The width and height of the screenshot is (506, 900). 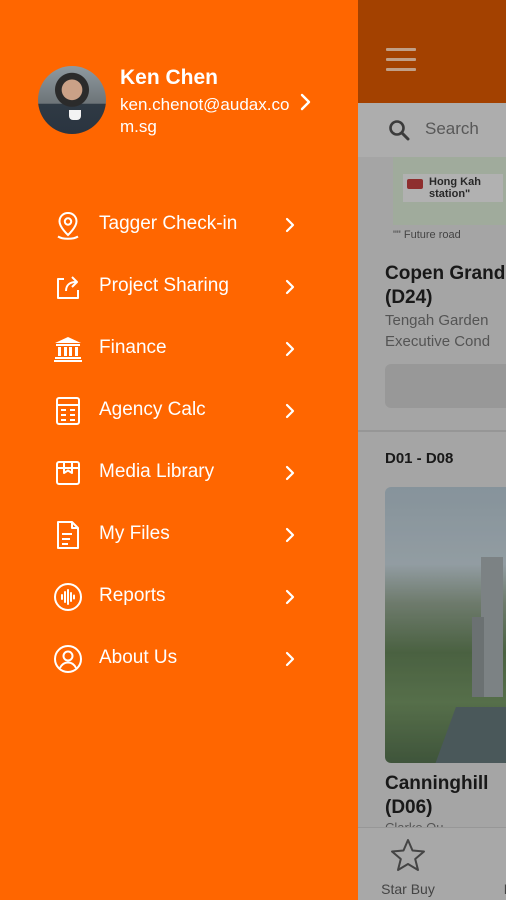 What do you see at coordinates (157, 471) in the screenshot?
I see `menu-item-label: Media Library` at bounding box center [157, 471].